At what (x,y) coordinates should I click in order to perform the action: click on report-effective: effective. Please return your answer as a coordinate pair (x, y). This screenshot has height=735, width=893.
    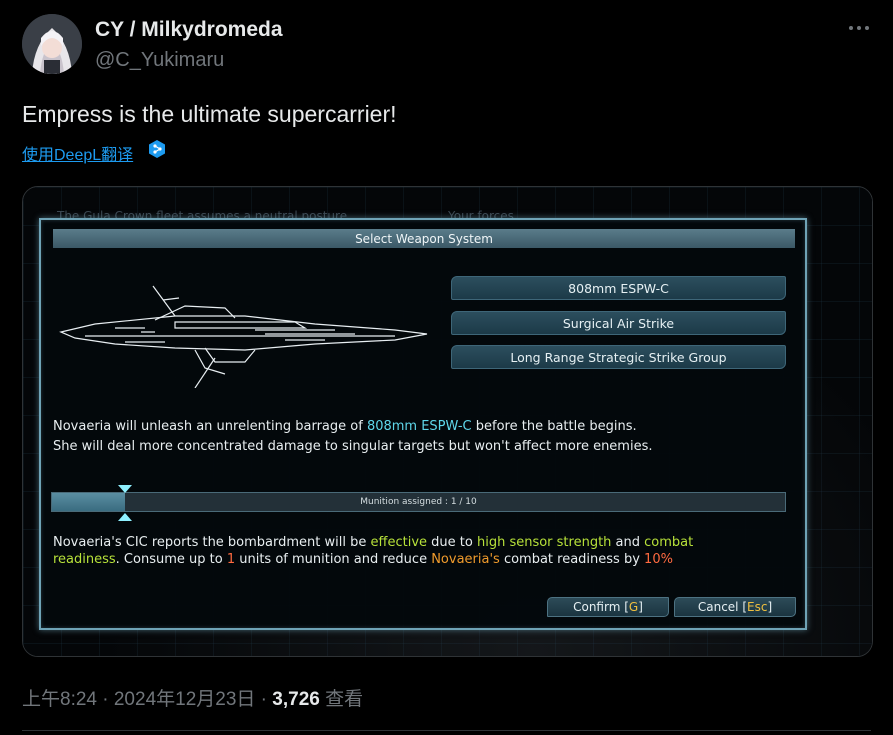
    Looking at the image, I should click on (399, 542).